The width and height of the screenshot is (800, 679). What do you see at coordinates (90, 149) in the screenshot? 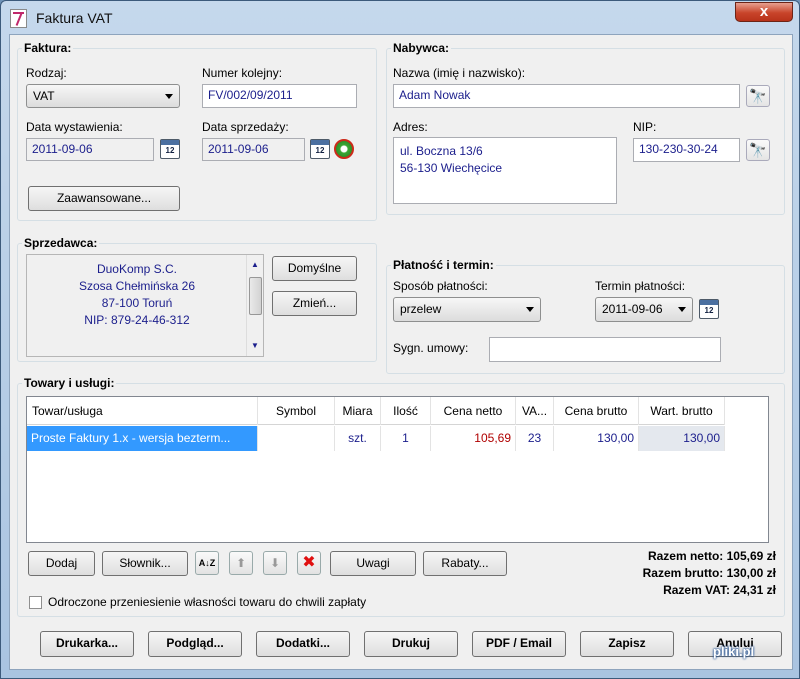
I see `data-wystawienia-field: 2011-09-06` at bounding box center [90, 149].